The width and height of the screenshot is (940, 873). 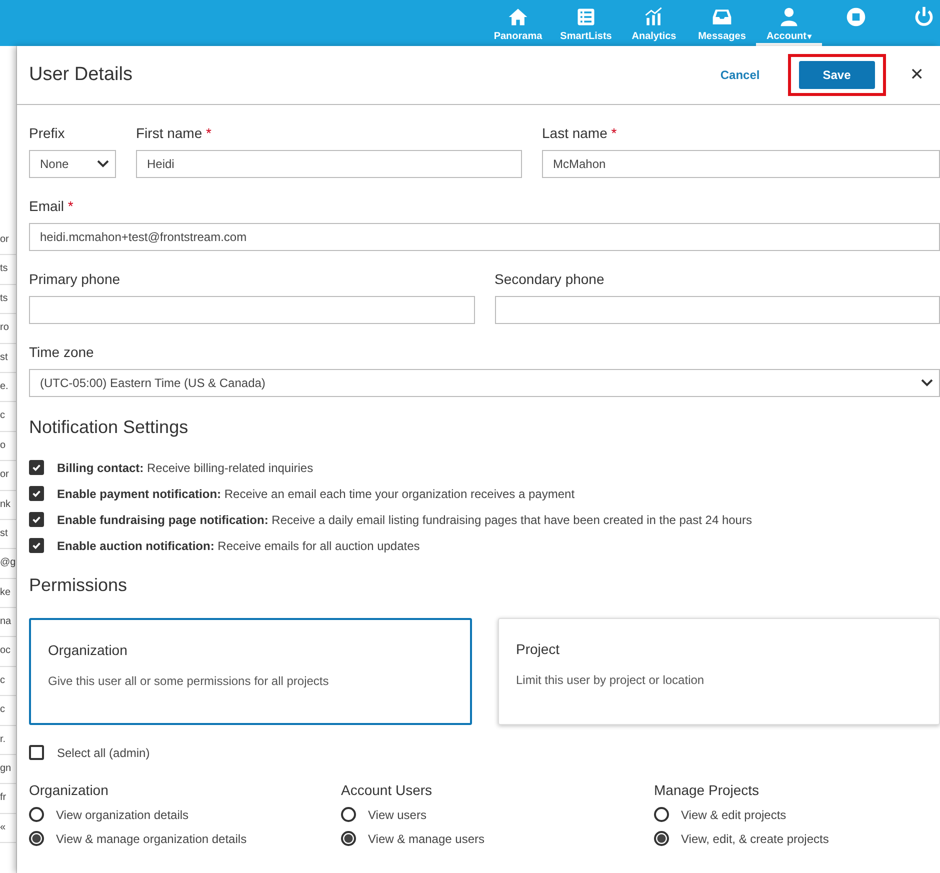 I want to click on checkbox-label: Billing contact: Receive billing-related inquiries, so click(x=185, y=467).